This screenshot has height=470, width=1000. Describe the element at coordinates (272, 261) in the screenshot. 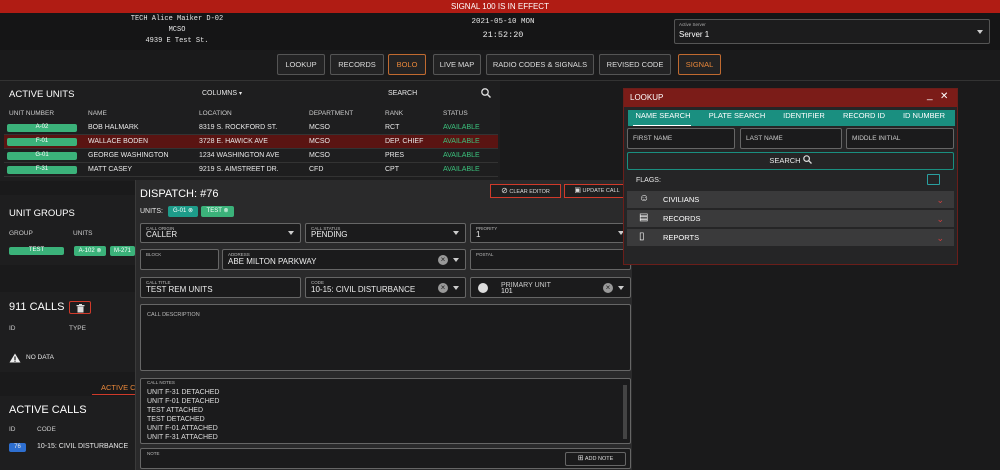

I see `address-value: ABE MILTON PARKWAY` at that location.